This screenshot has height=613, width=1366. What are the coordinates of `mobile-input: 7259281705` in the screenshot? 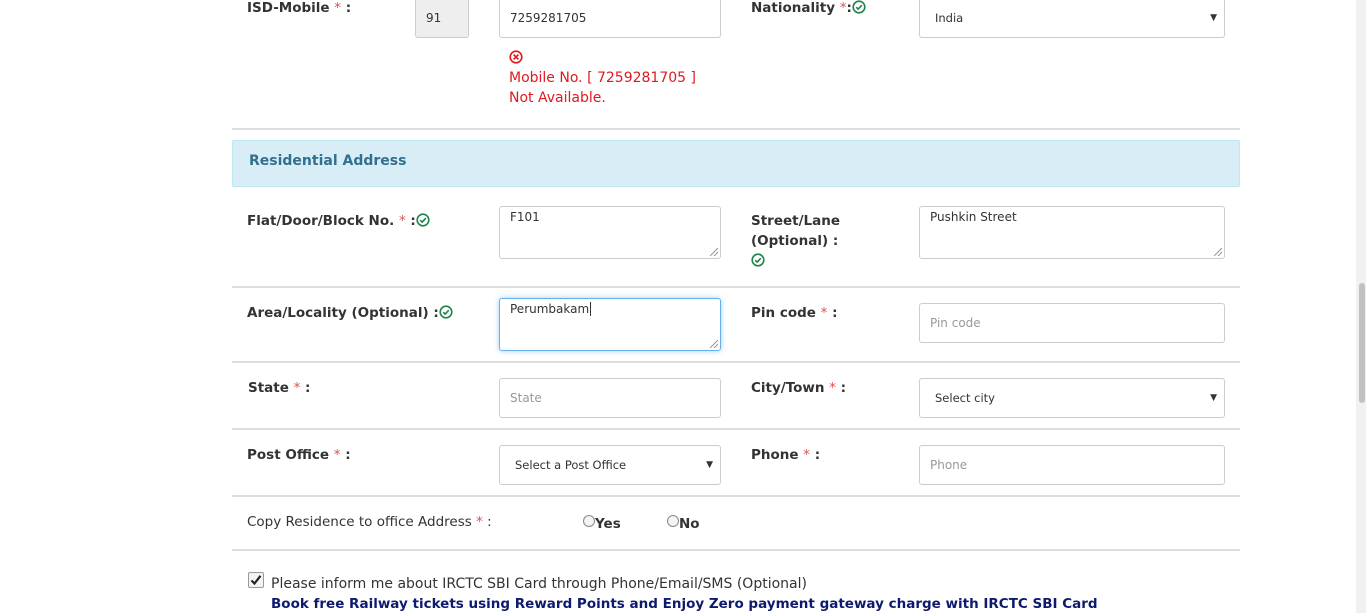 It's located at (610, 19).